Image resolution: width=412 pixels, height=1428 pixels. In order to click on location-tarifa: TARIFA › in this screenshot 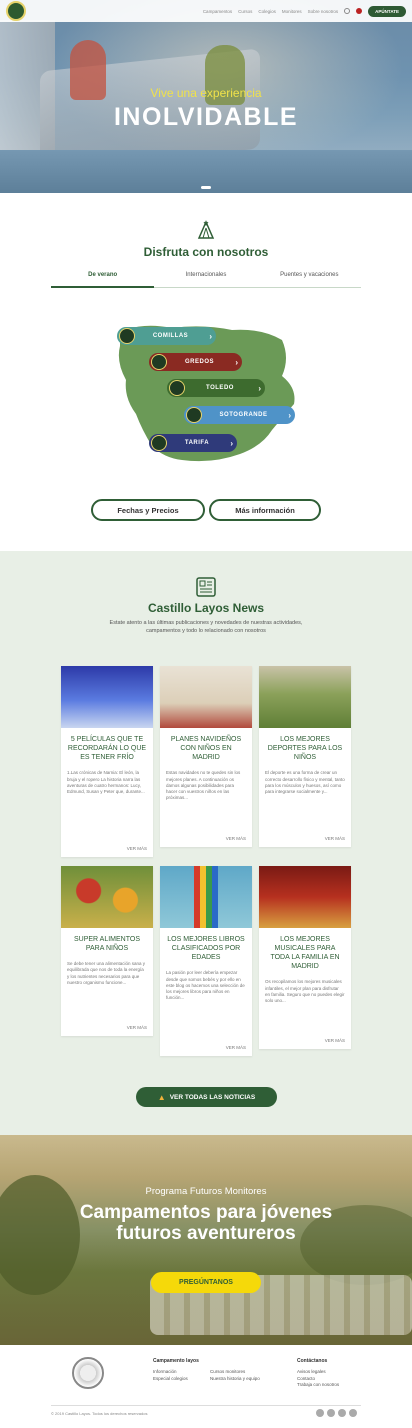, I will do `click(193, 443)`.